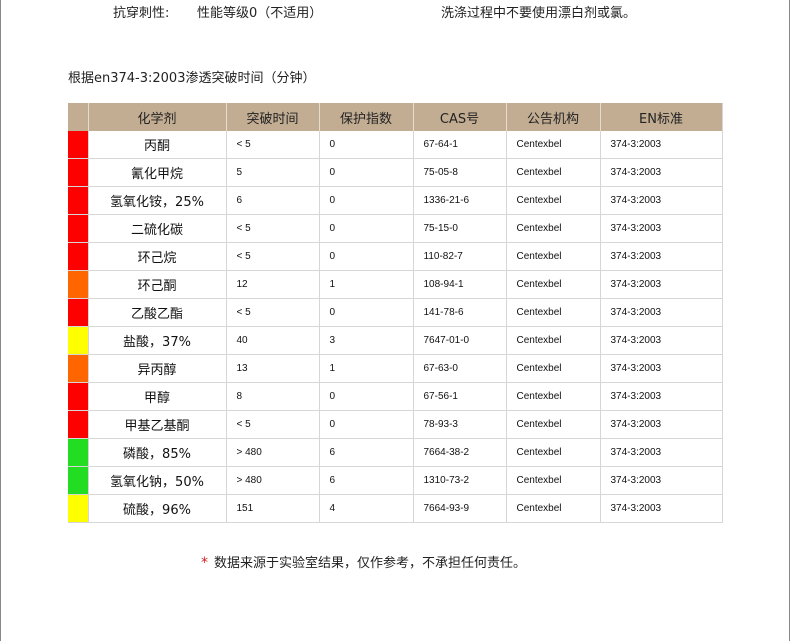 The width and height of the screenshot is (790, 641). What do you see at coordinates (157, 172) in the screenshot?
I see `chemical-name-cell: 氰化甲烷` at bounding box center [157, 172].